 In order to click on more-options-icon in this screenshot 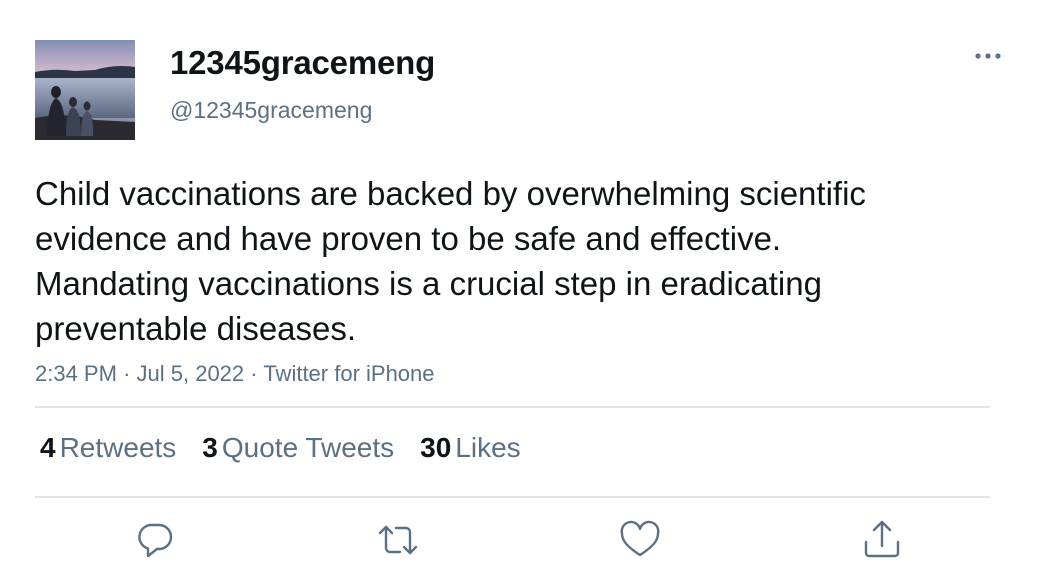, I will do `click(988, 56)`.